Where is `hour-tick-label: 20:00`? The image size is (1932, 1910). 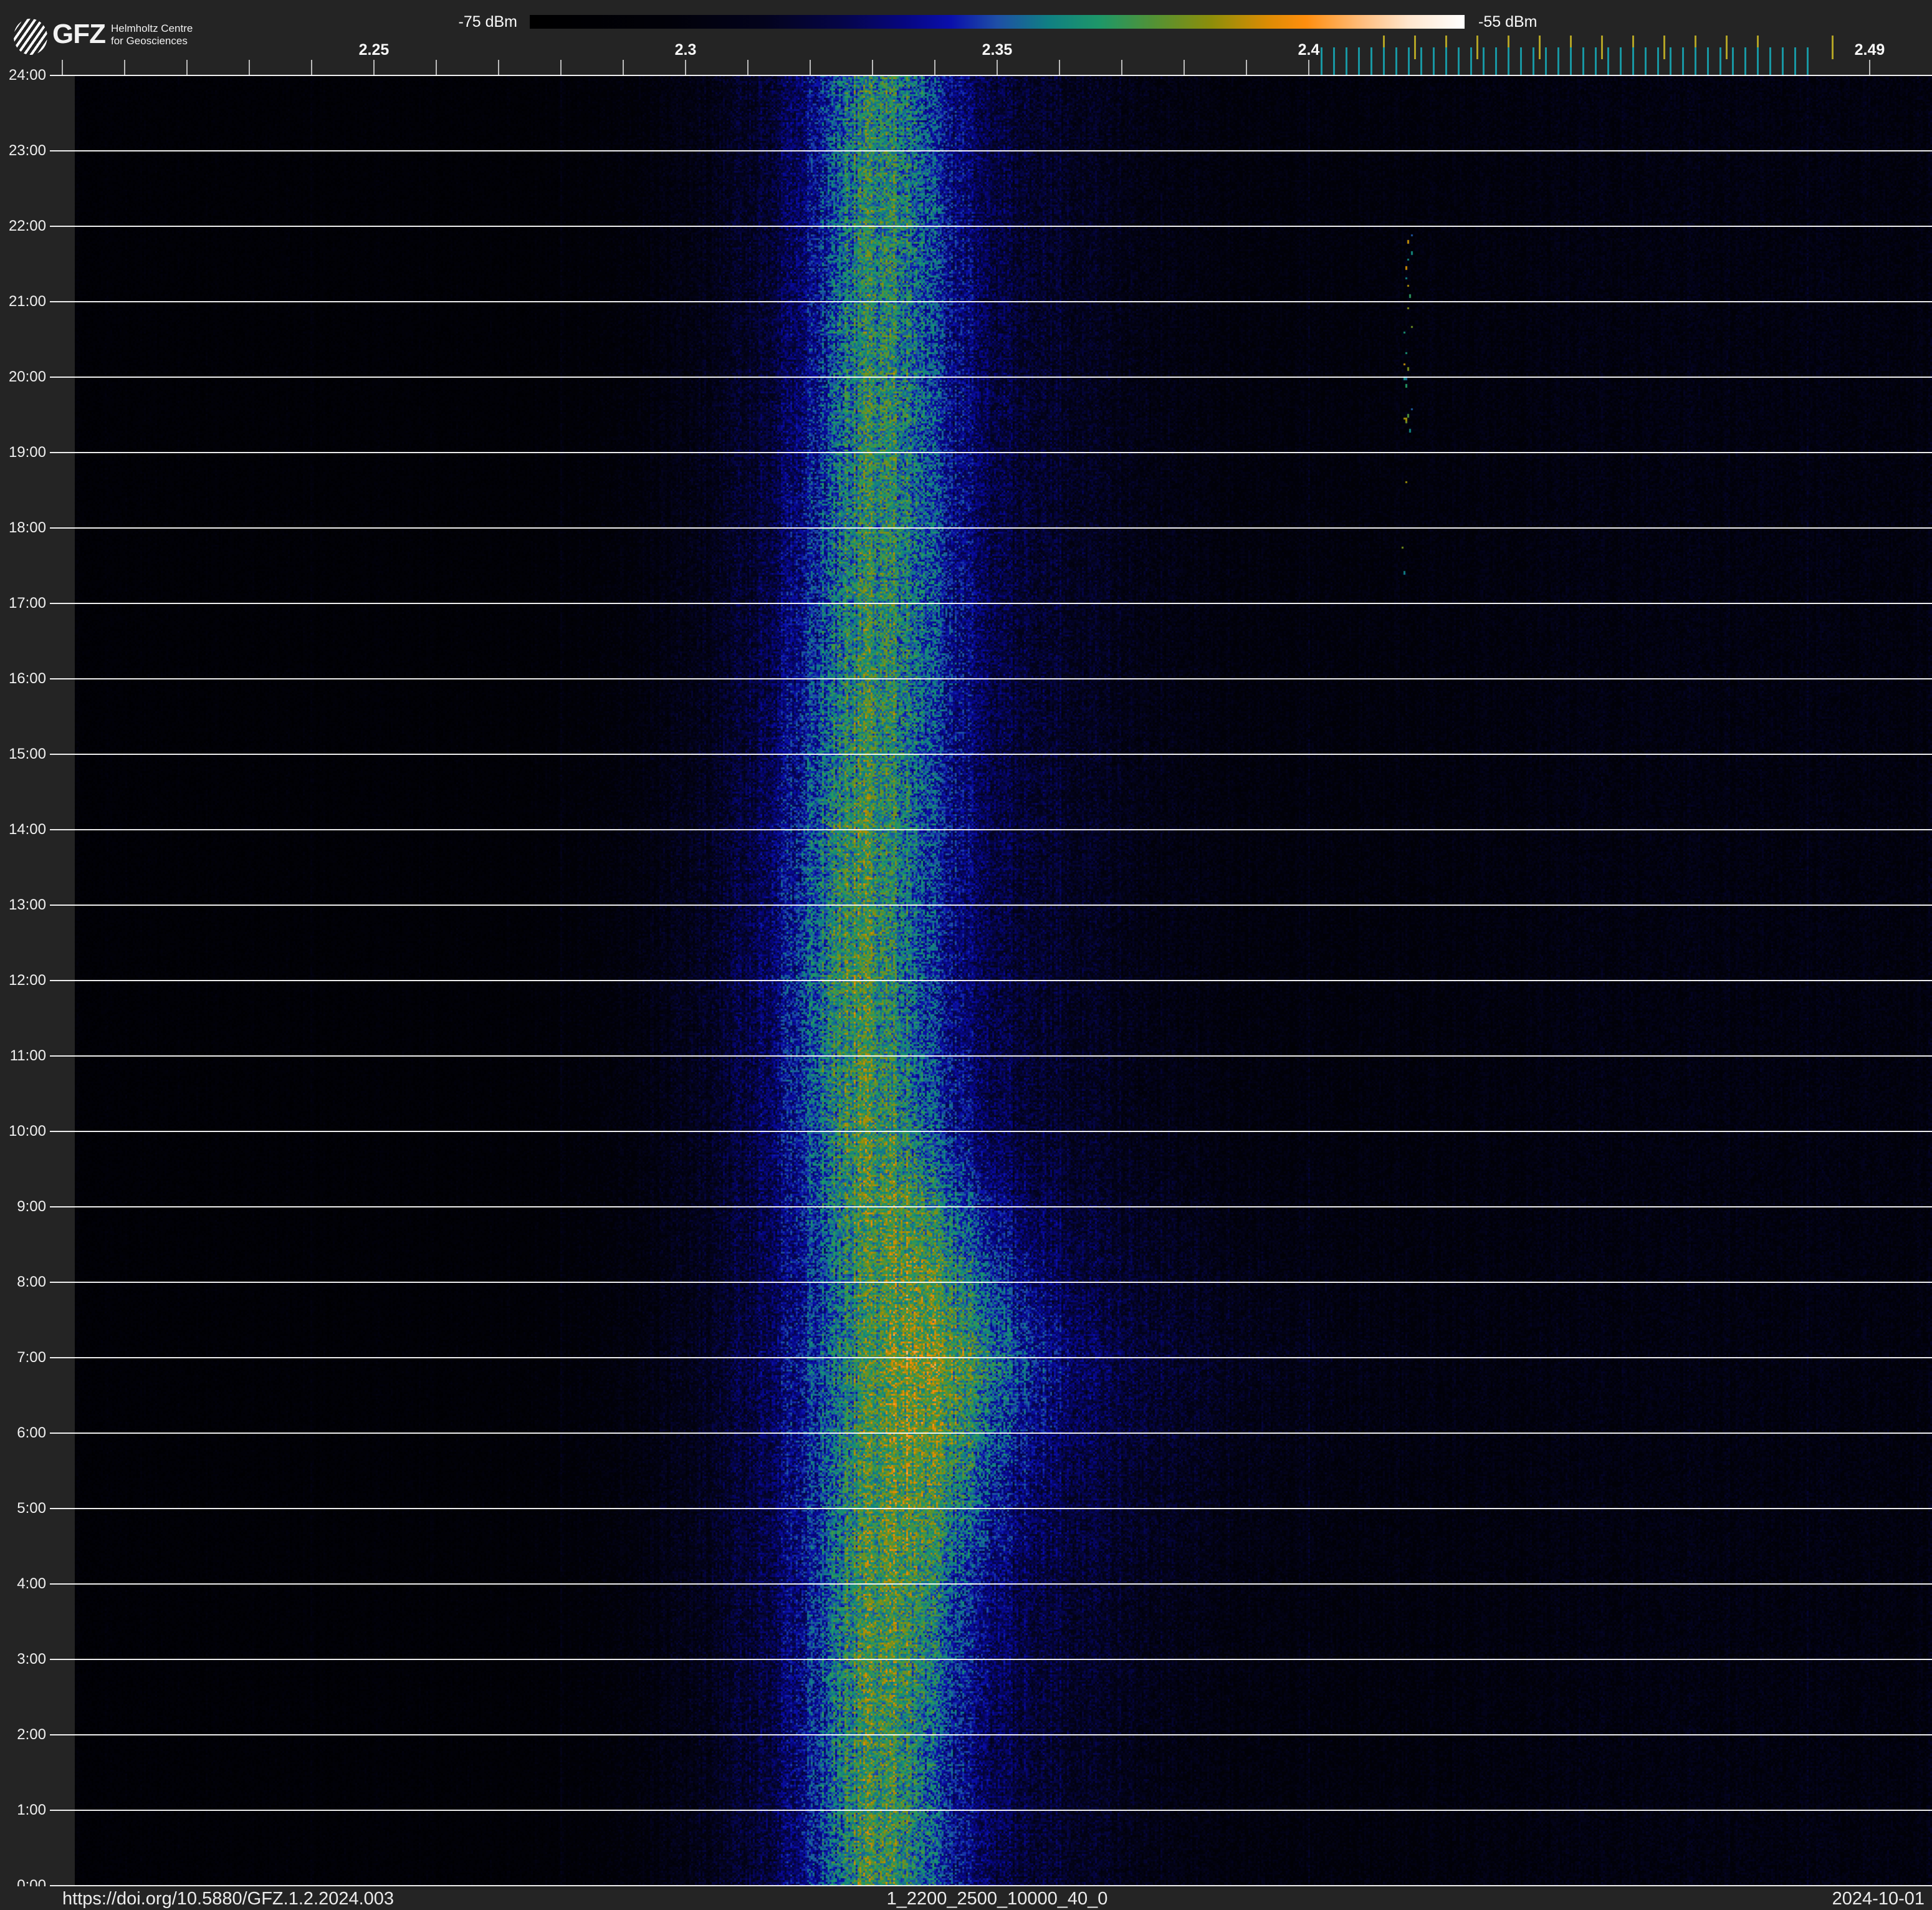
hour-tick-label: 20:00 is located at coordinates (27, 376).